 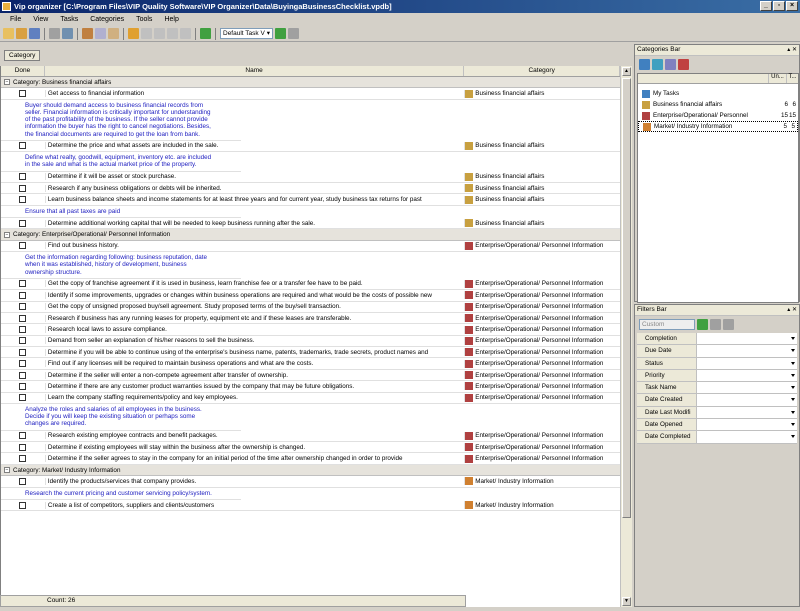 What do you see at coordinates (644, 64) in the screenshot?
I see `add-category-icon` at bounding box center [644, 64].